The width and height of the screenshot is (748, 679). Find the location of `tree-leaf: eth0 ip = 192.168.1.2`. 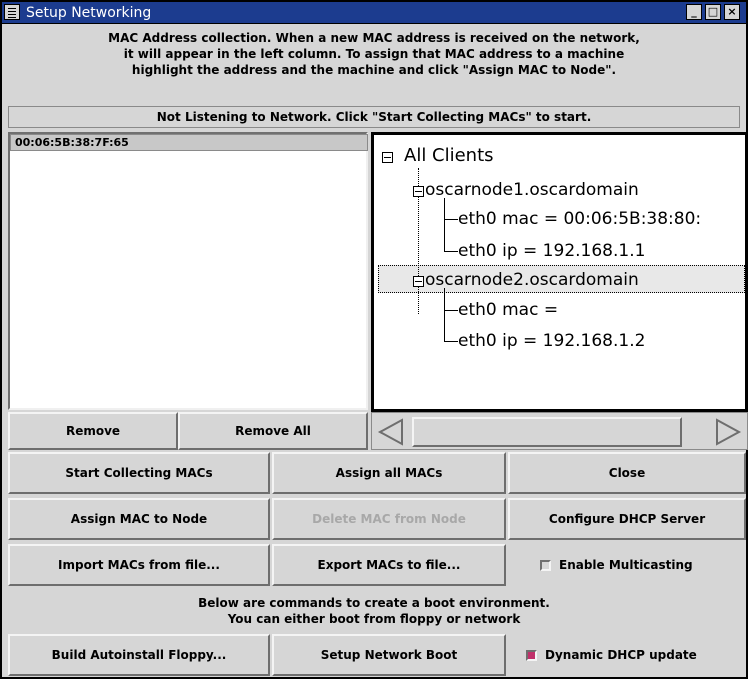

tree-leaf: eth0 ip = 192.168.1.2 is located at coordinates (551, 341).